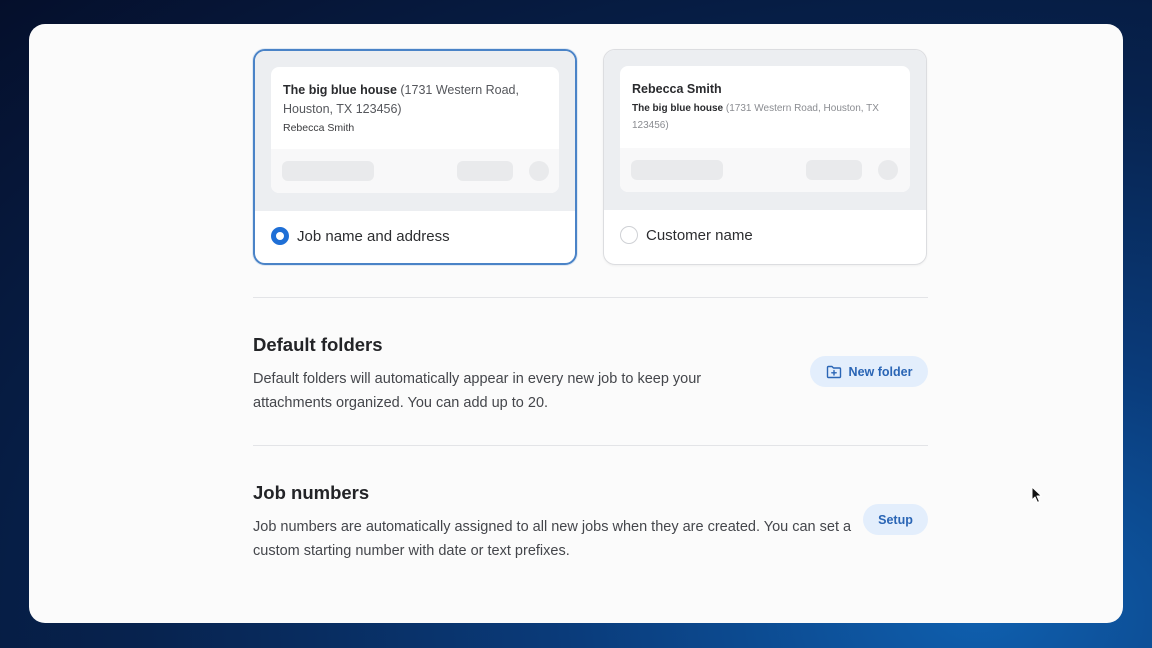 This screenshot has width=1152, height=648. I want to click on preview-job-text: The big blue house, so click(678, 108).